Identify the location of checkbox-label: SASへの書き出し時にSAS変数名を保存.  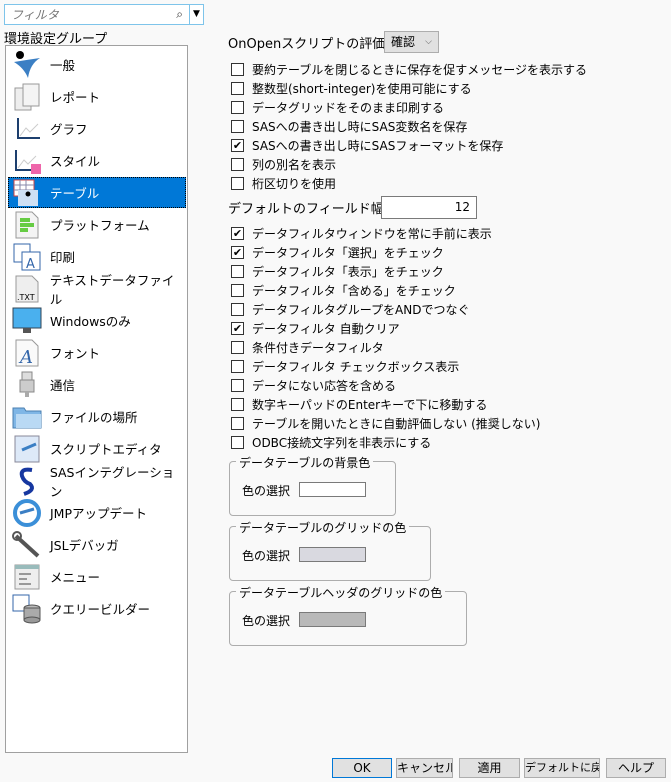
(360, 126).